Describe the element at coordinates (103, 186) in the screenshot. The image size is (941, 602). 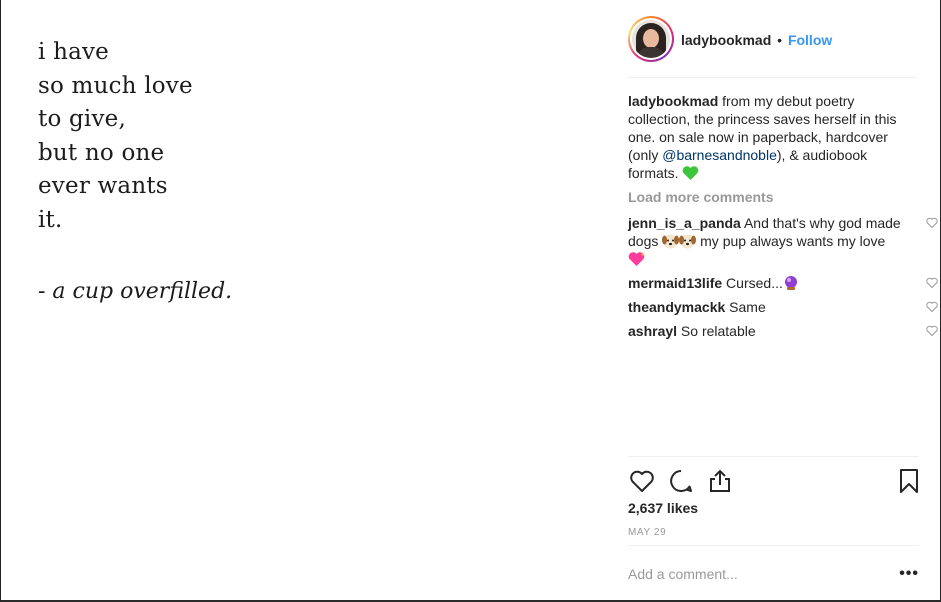
I see `poem-line: ever wants` at that location.